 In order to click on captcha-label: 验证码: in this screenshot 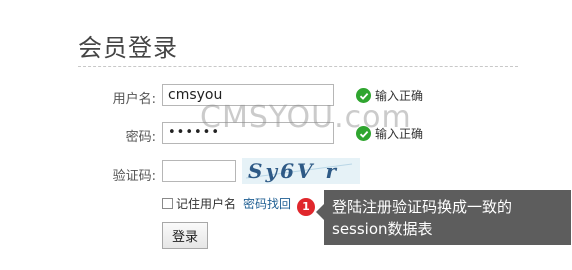, I will do `click(134, 176)`.